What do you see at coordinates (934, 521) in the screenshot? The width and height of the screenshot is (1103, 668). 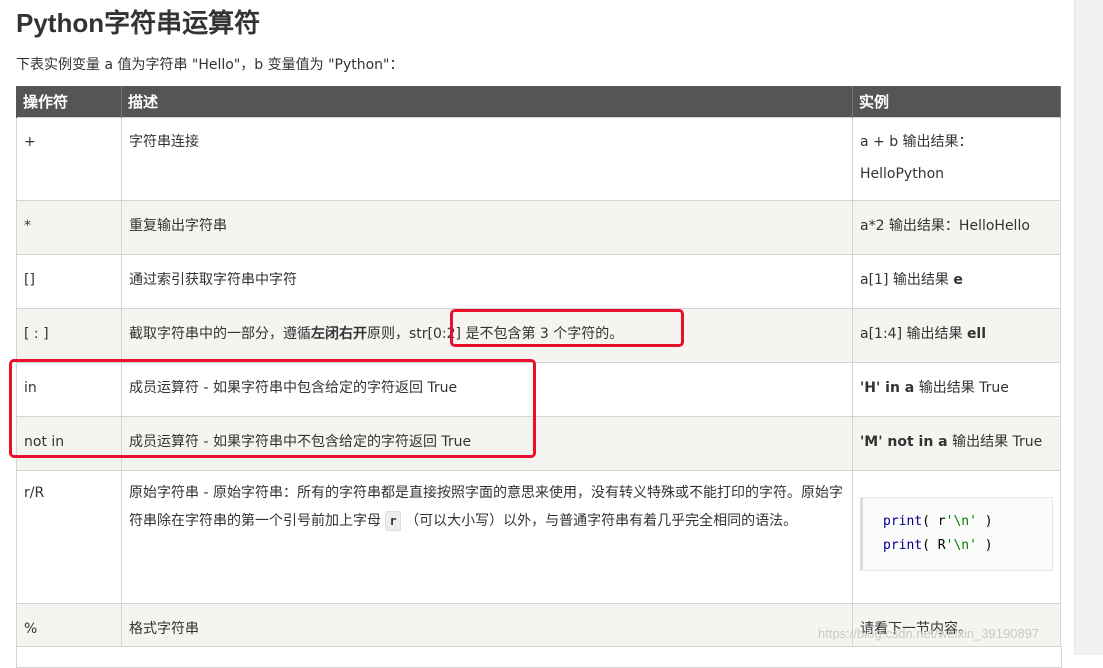 I see `code-text: ( r` at bounding box center [934, 521].